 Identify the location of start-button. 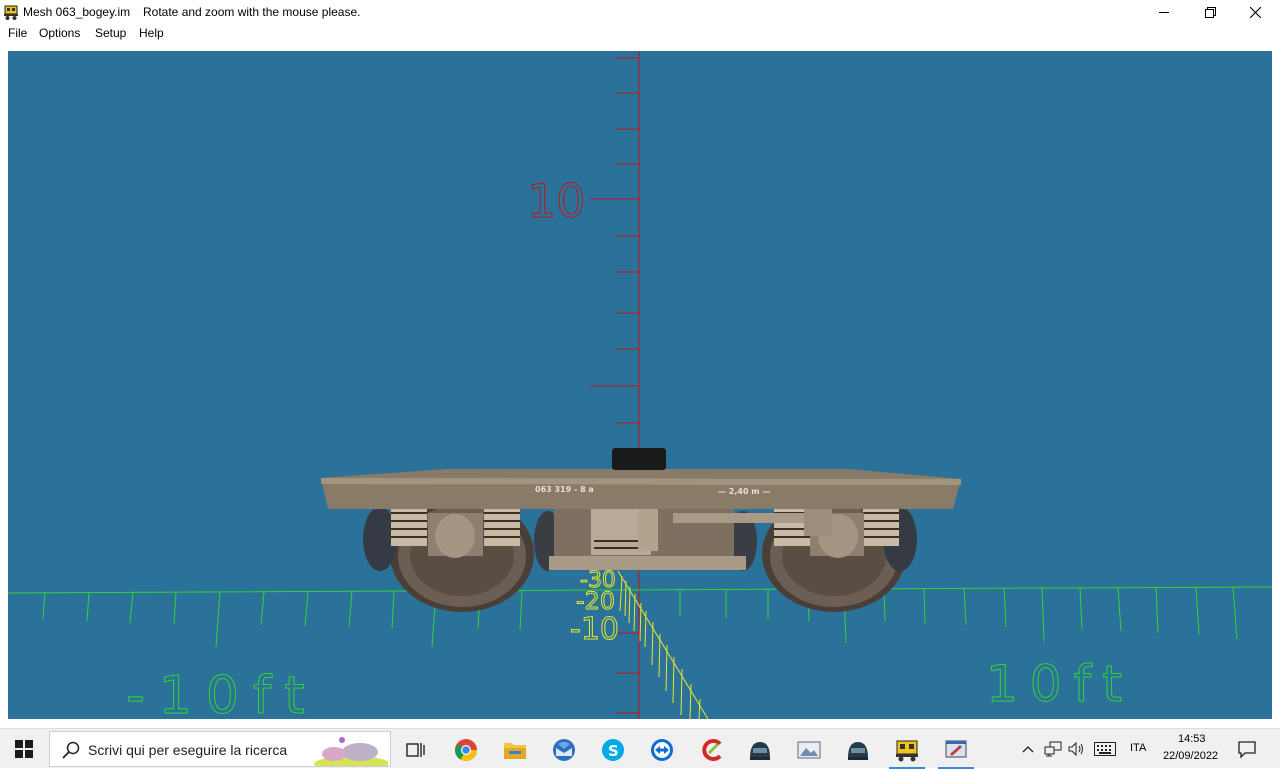
(24, 749).